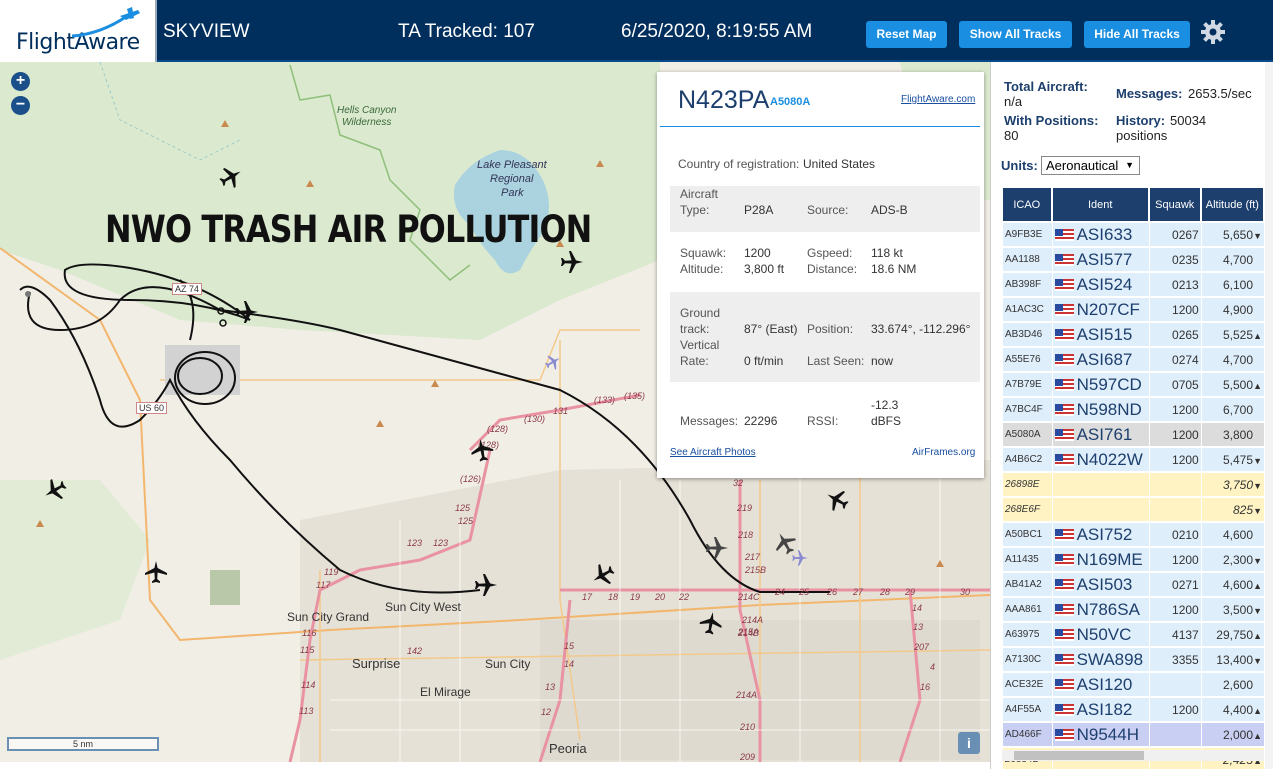  Describe the element at coordinates (1090, 165) in the screenshot. I see `units-select: Aeronautical ▼` at that location.